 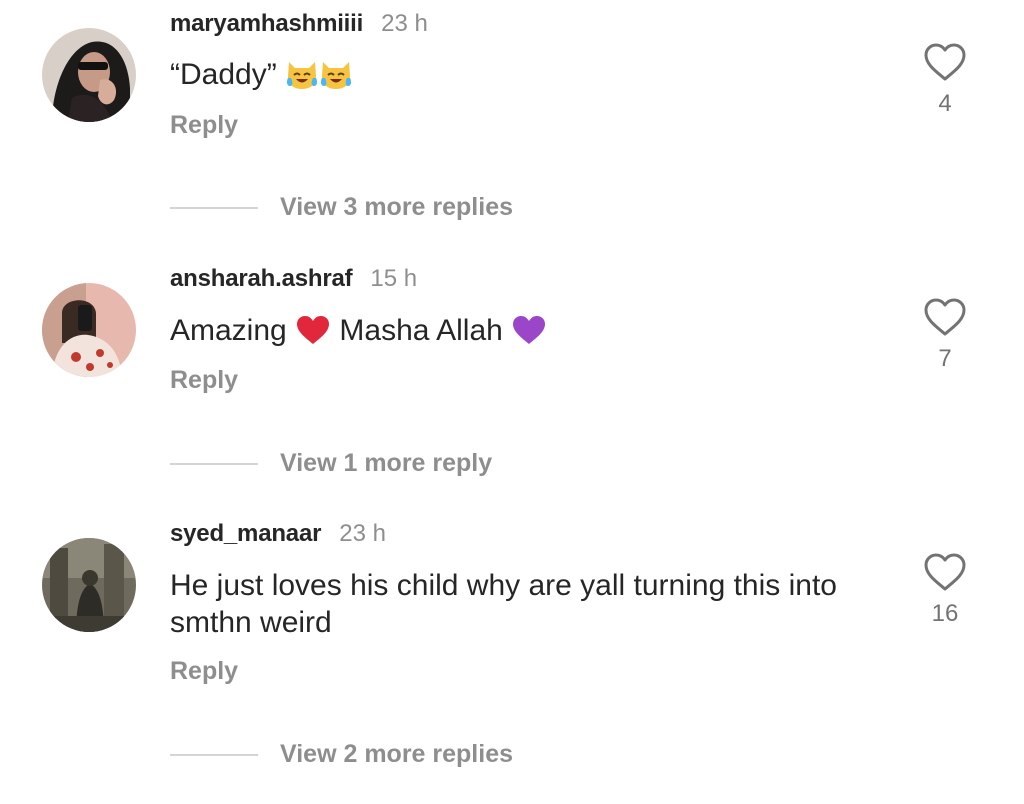 I want to click on view-more-replies: View 3 more replies, so click(x=341, y=207).